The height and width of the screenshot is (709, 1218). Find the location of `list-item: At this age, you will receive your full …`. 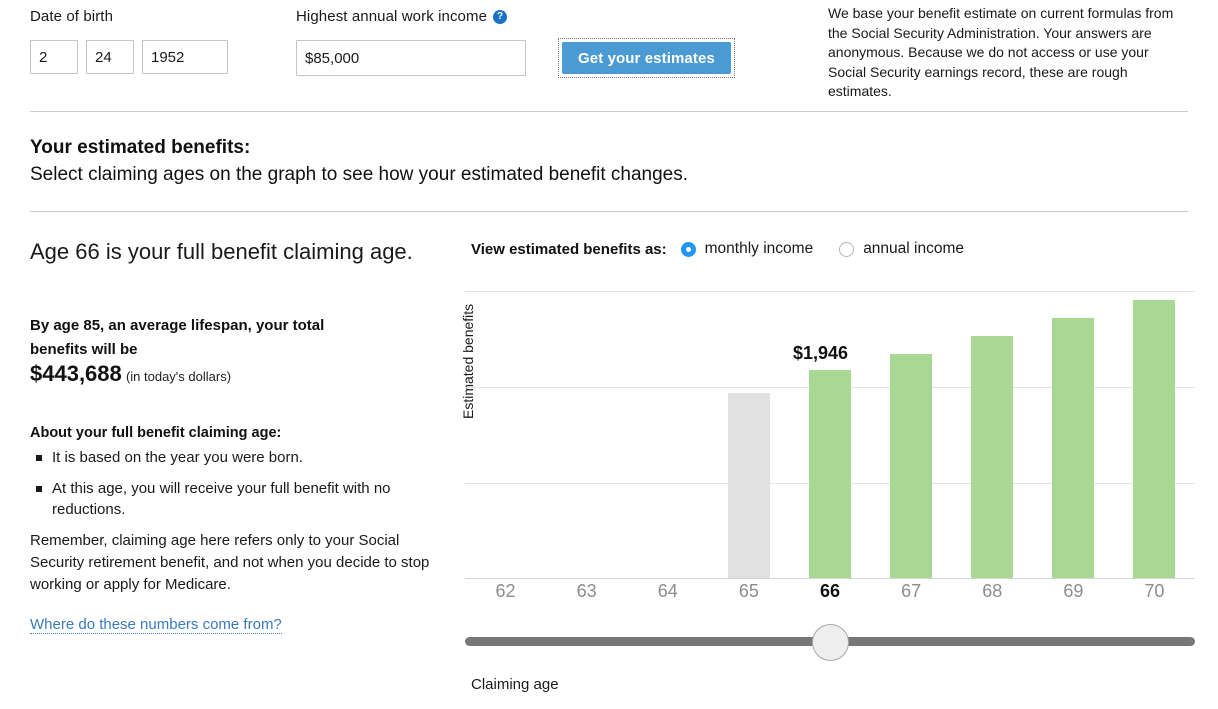

list-item: At this age, you will receive your full … is located at coordinates (230, 499).